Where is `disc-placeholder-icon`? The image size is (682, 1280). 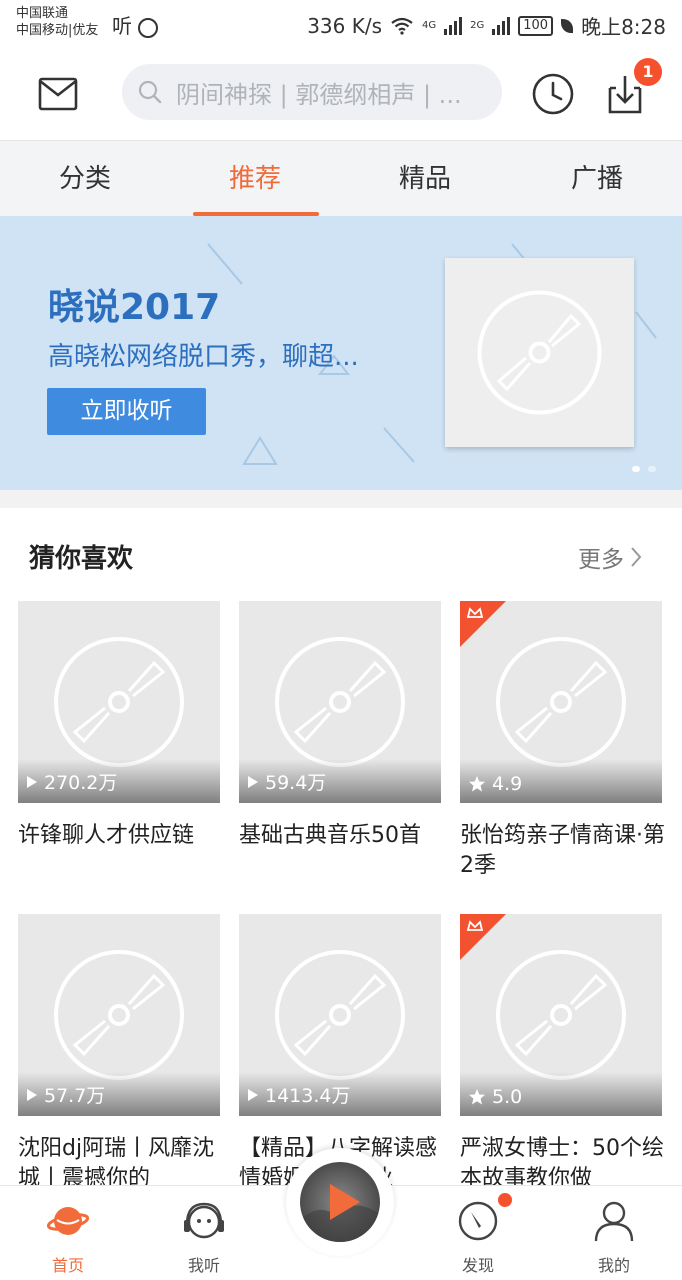 disc-placeholder-icon is located at coordinates (539, 352).